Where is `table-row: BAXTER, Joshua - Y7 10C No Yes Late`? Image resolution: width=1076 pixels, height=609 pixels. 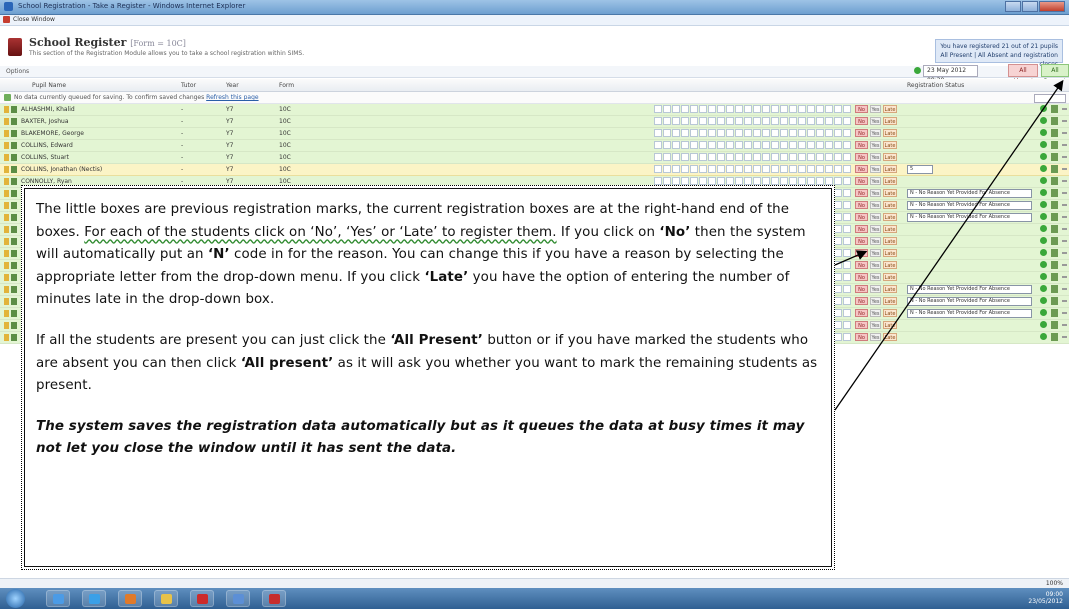 table-row: BAXTER, Joshua - Y7 10C No Yes Late is located at coordinates (534, 122).